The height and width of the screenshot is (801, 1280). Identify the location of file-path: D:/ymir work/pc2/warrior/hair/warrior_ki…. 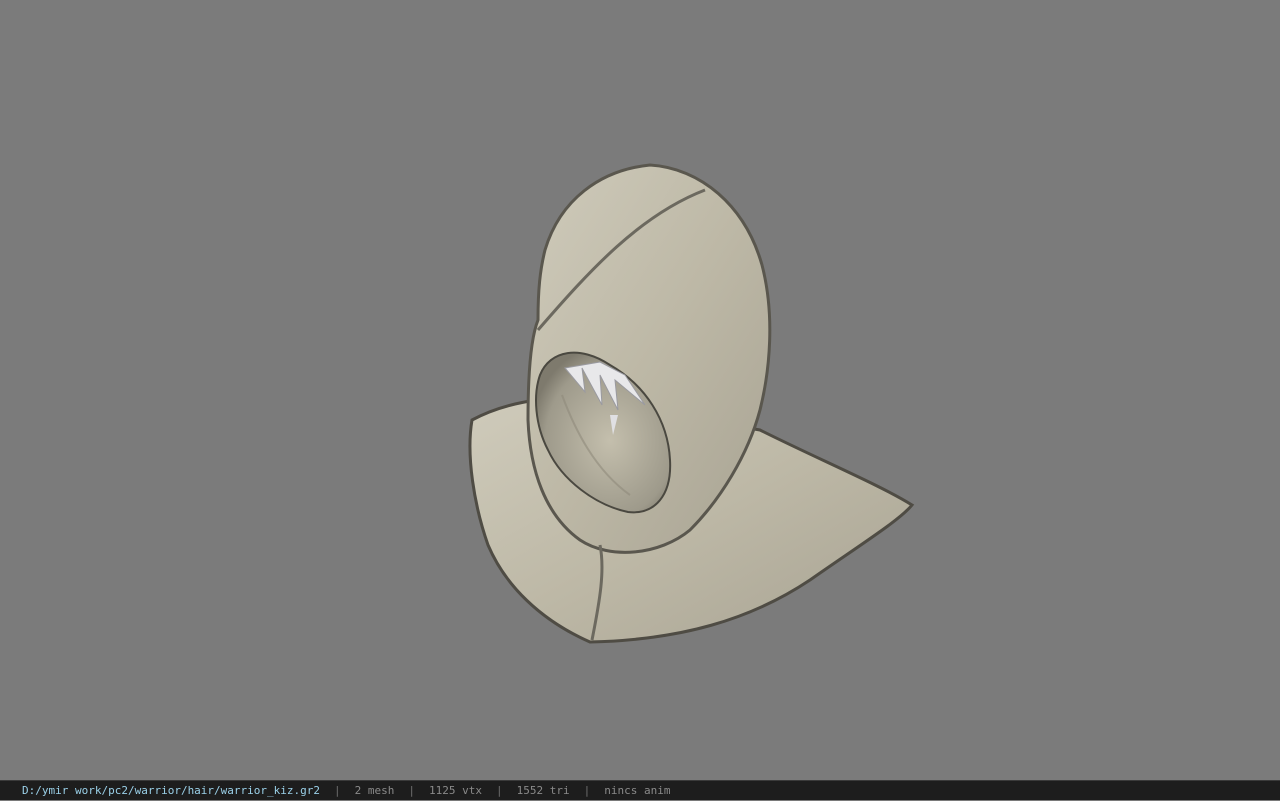
(171, 790).